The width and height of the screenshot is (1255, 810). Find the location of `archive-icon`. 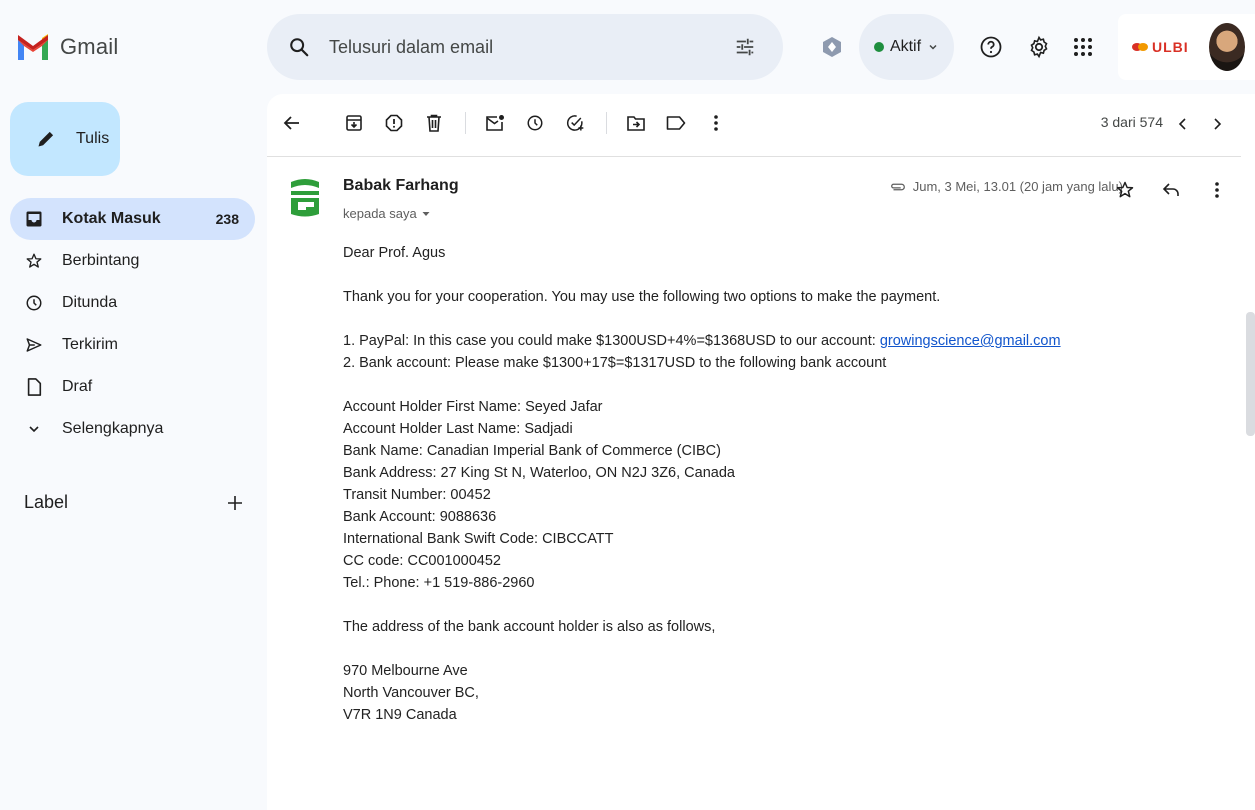

archive-icon is located at coordinates (354, 123).